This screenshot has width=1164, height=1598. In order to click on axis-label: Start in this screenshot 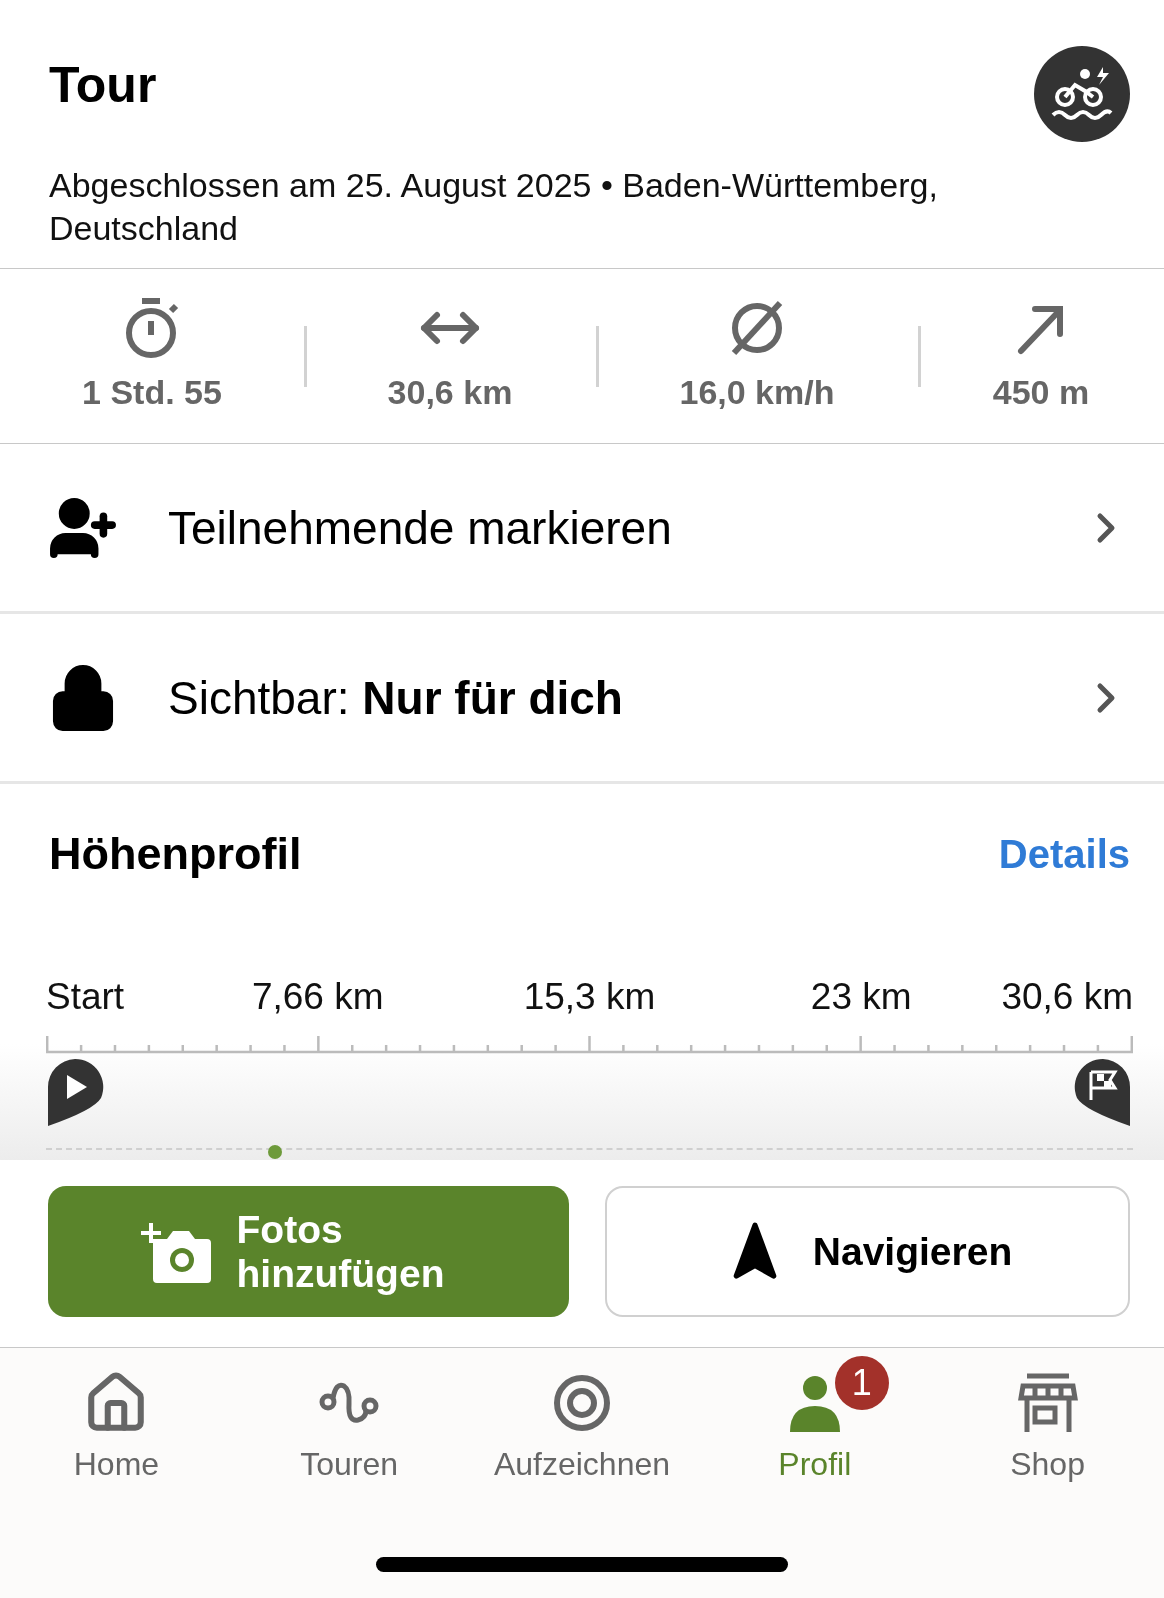, I will do `click(85, 997)`.